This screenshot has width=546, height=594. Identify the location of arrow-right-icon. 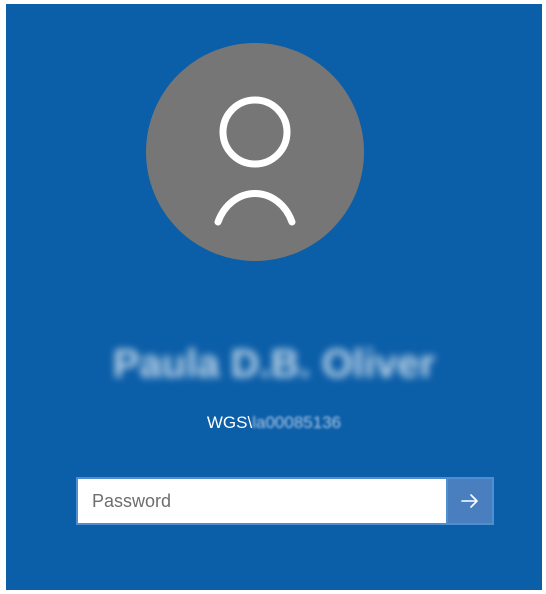
(469, 501).